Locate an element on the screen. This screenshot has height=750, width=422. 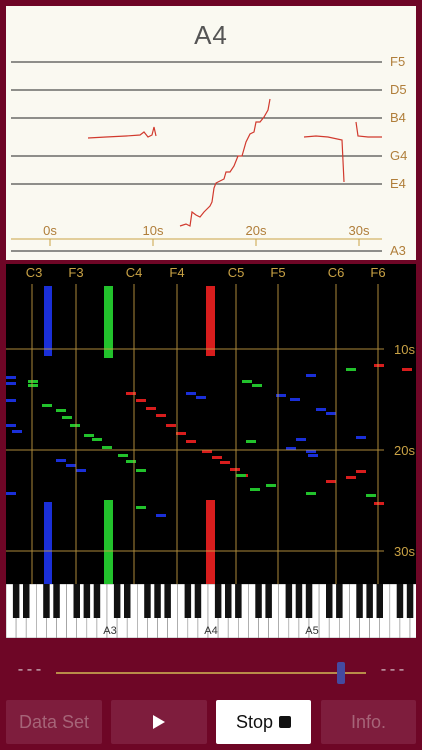
note-line-label: A3 is located at coordinates (398, 250).